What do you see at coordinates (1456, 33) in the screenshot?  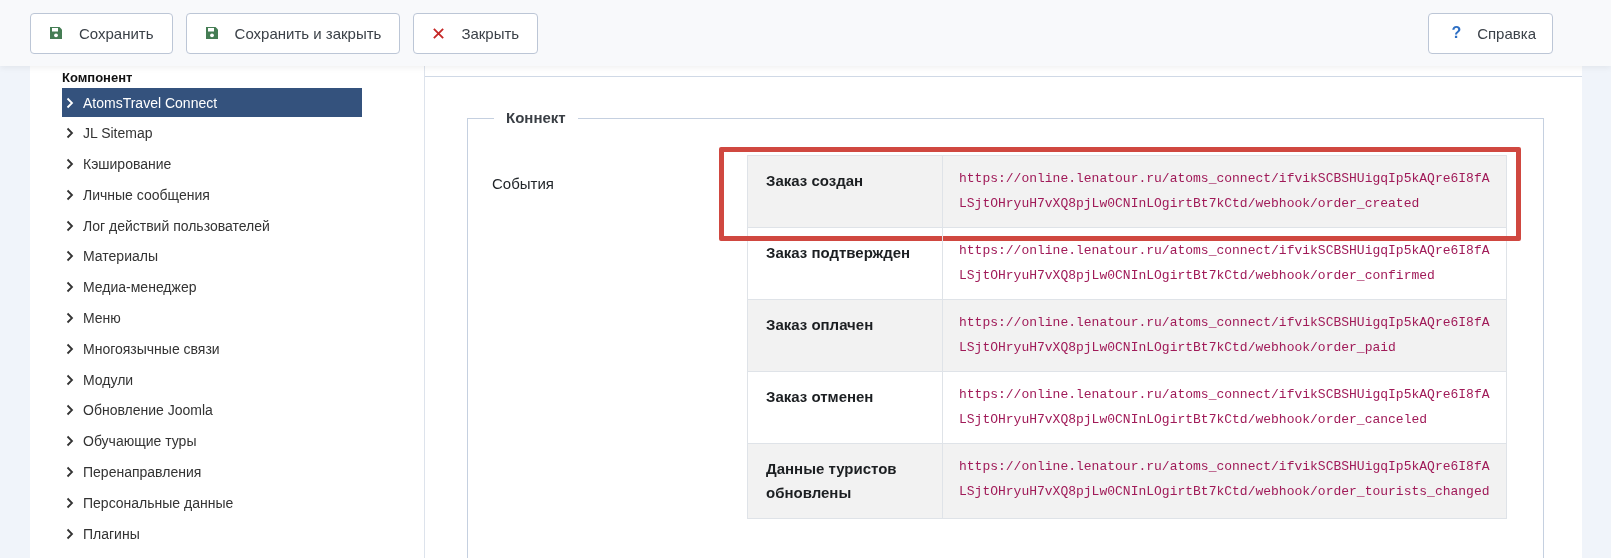 I see `help-icon: ?` at bounding box center [1456, 33].